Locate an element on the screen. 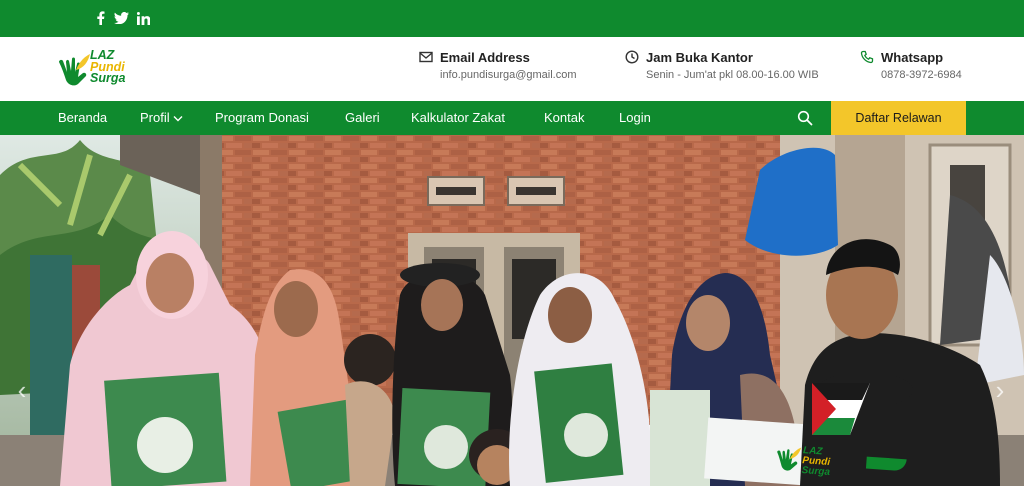 The width and height of the screenshot is (1024, 486). clock-icon is located at coordinates (632, 57).